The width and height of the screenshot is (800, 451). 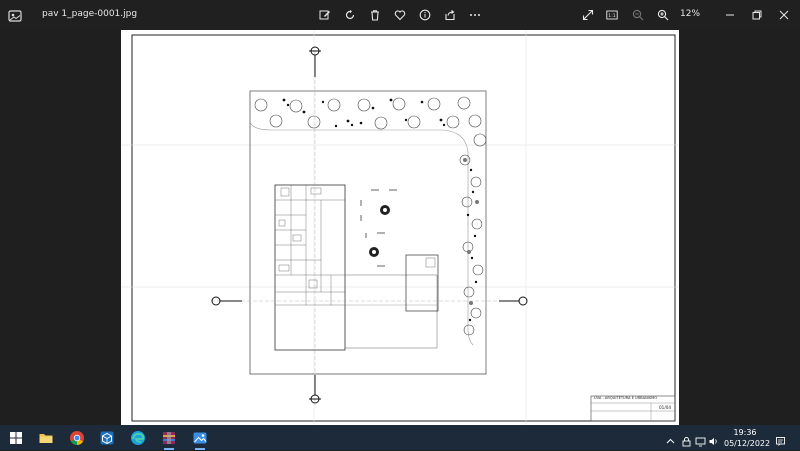 What do you see at coordinates (450, 15) in the screenshot?
I see `share-icon` at bounding box center [450, 15].